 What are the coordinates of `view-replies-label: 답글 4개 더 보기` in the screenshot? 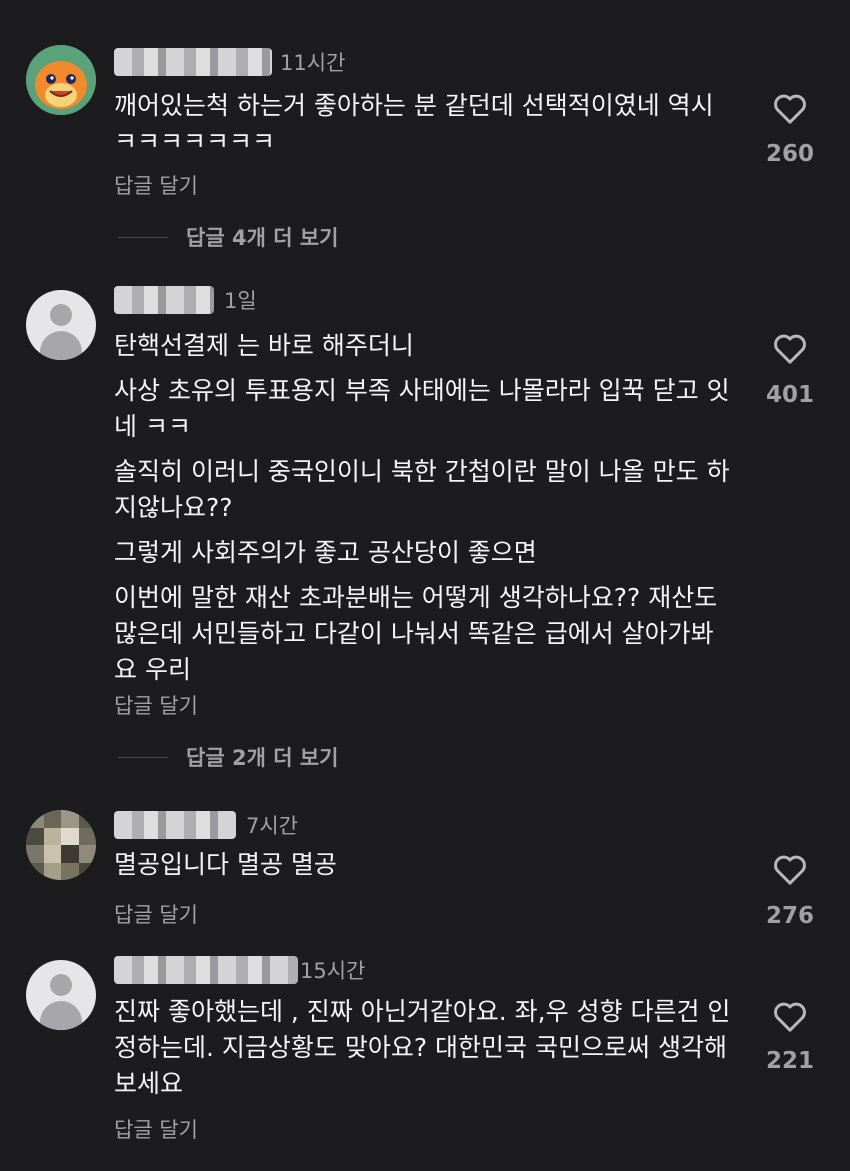 It's located at (262, 238).